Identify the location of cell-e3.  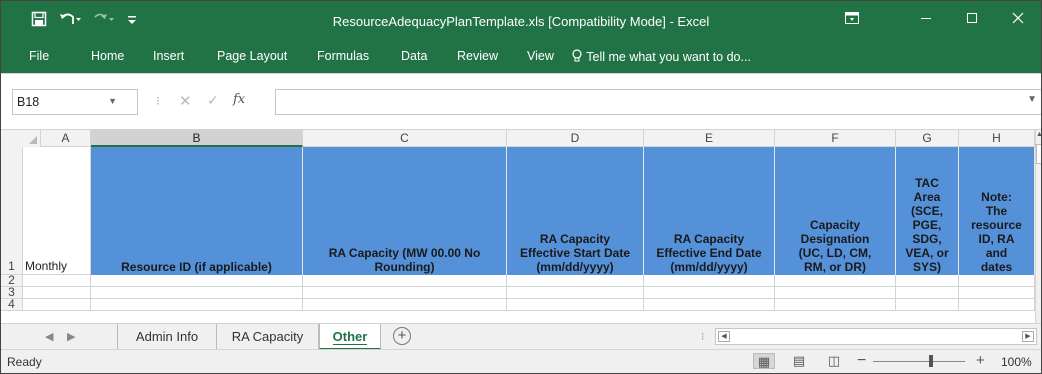
(709, 293).